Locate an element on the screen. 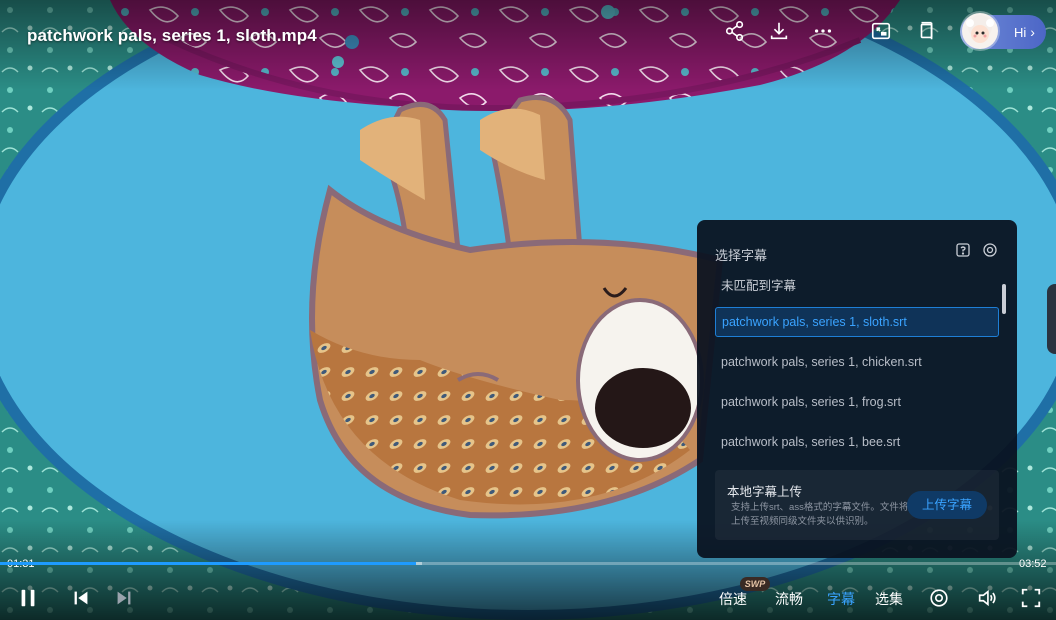 The width and height of the screenshot is (1056, 620). list-scrollbar is located at coordinates (1004, 299).